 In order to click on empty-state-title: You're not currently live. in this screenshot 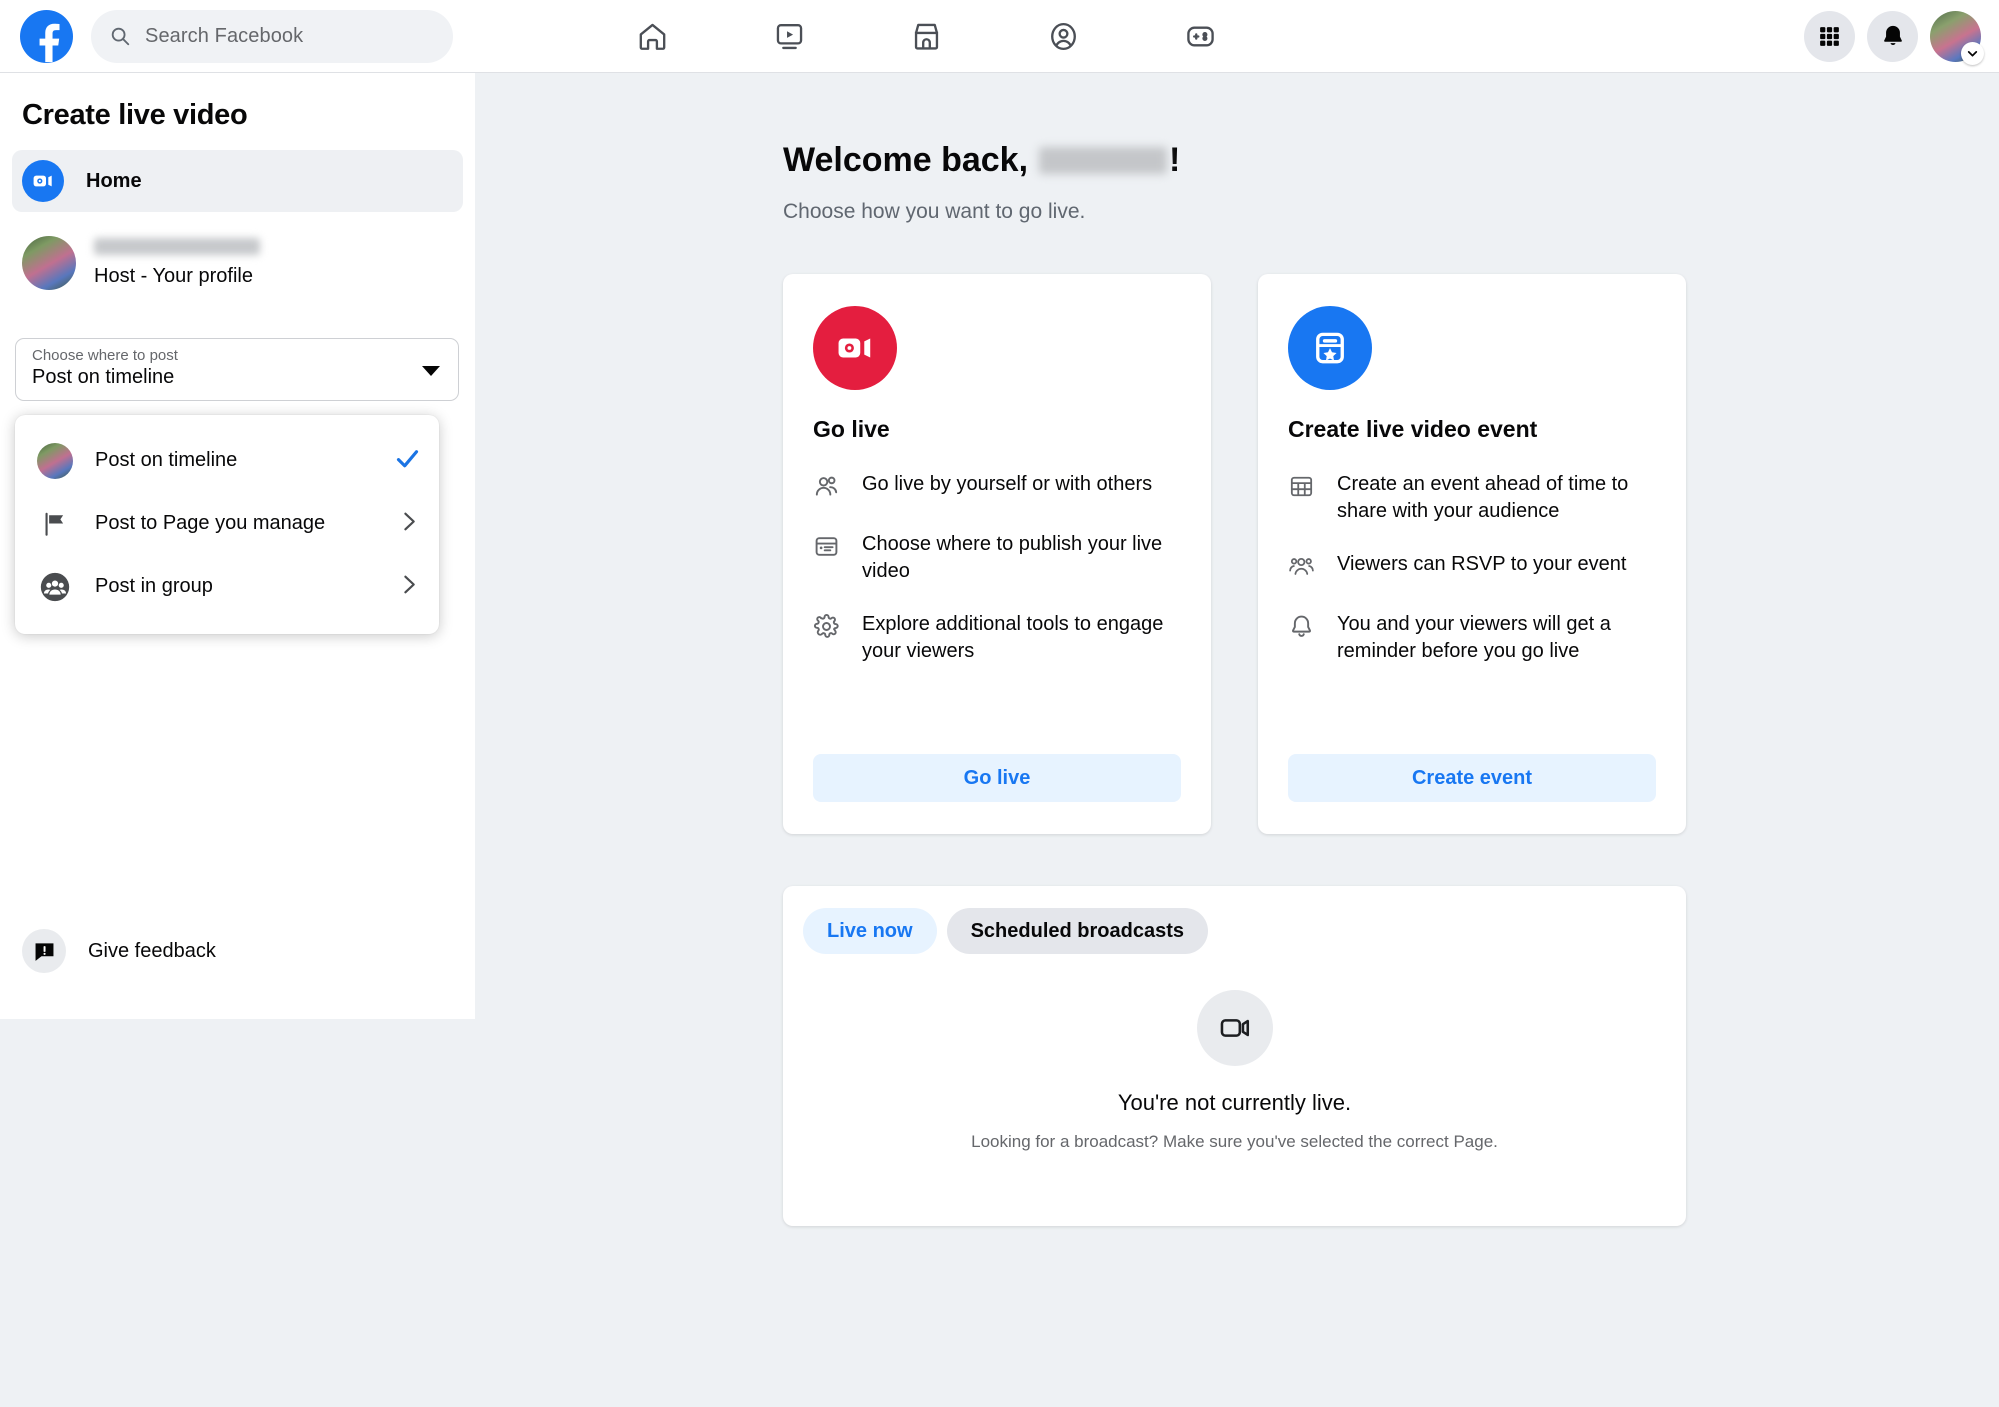, I will do `click(1234, 1102)`.